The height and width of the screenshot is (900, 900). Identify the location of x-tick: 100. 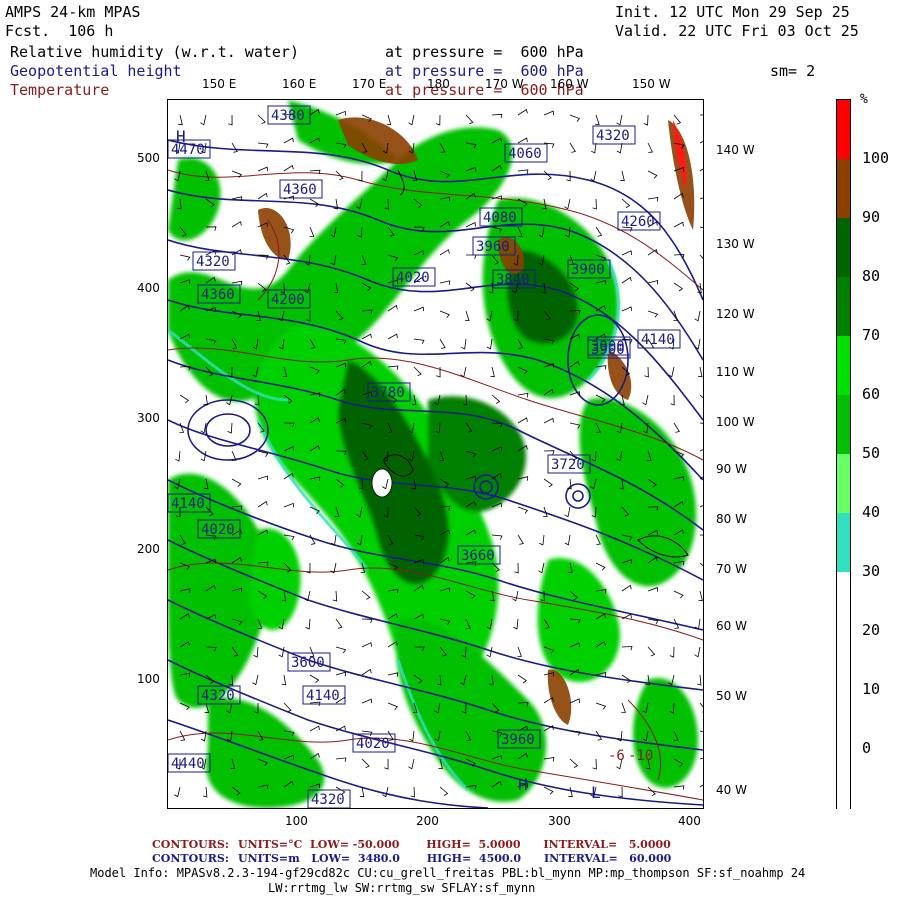
(296, 821).